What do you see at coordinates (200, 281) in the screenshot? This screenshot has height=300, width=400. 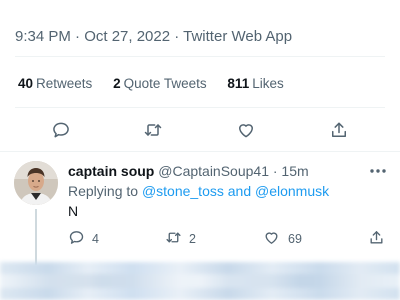 I see `blurred-overlay` at bounding box center [200, 281].